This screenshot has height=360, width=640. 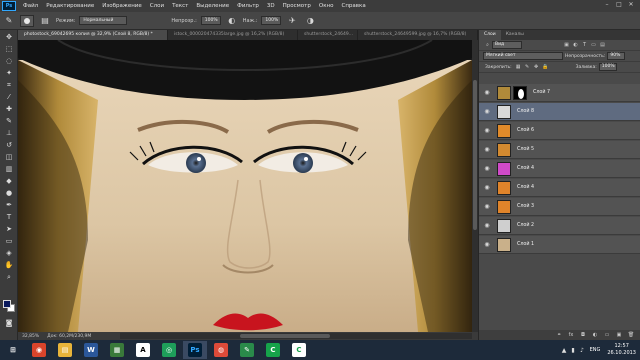 I want to click on type-tool-icon: T, so click(x=9, y=217).